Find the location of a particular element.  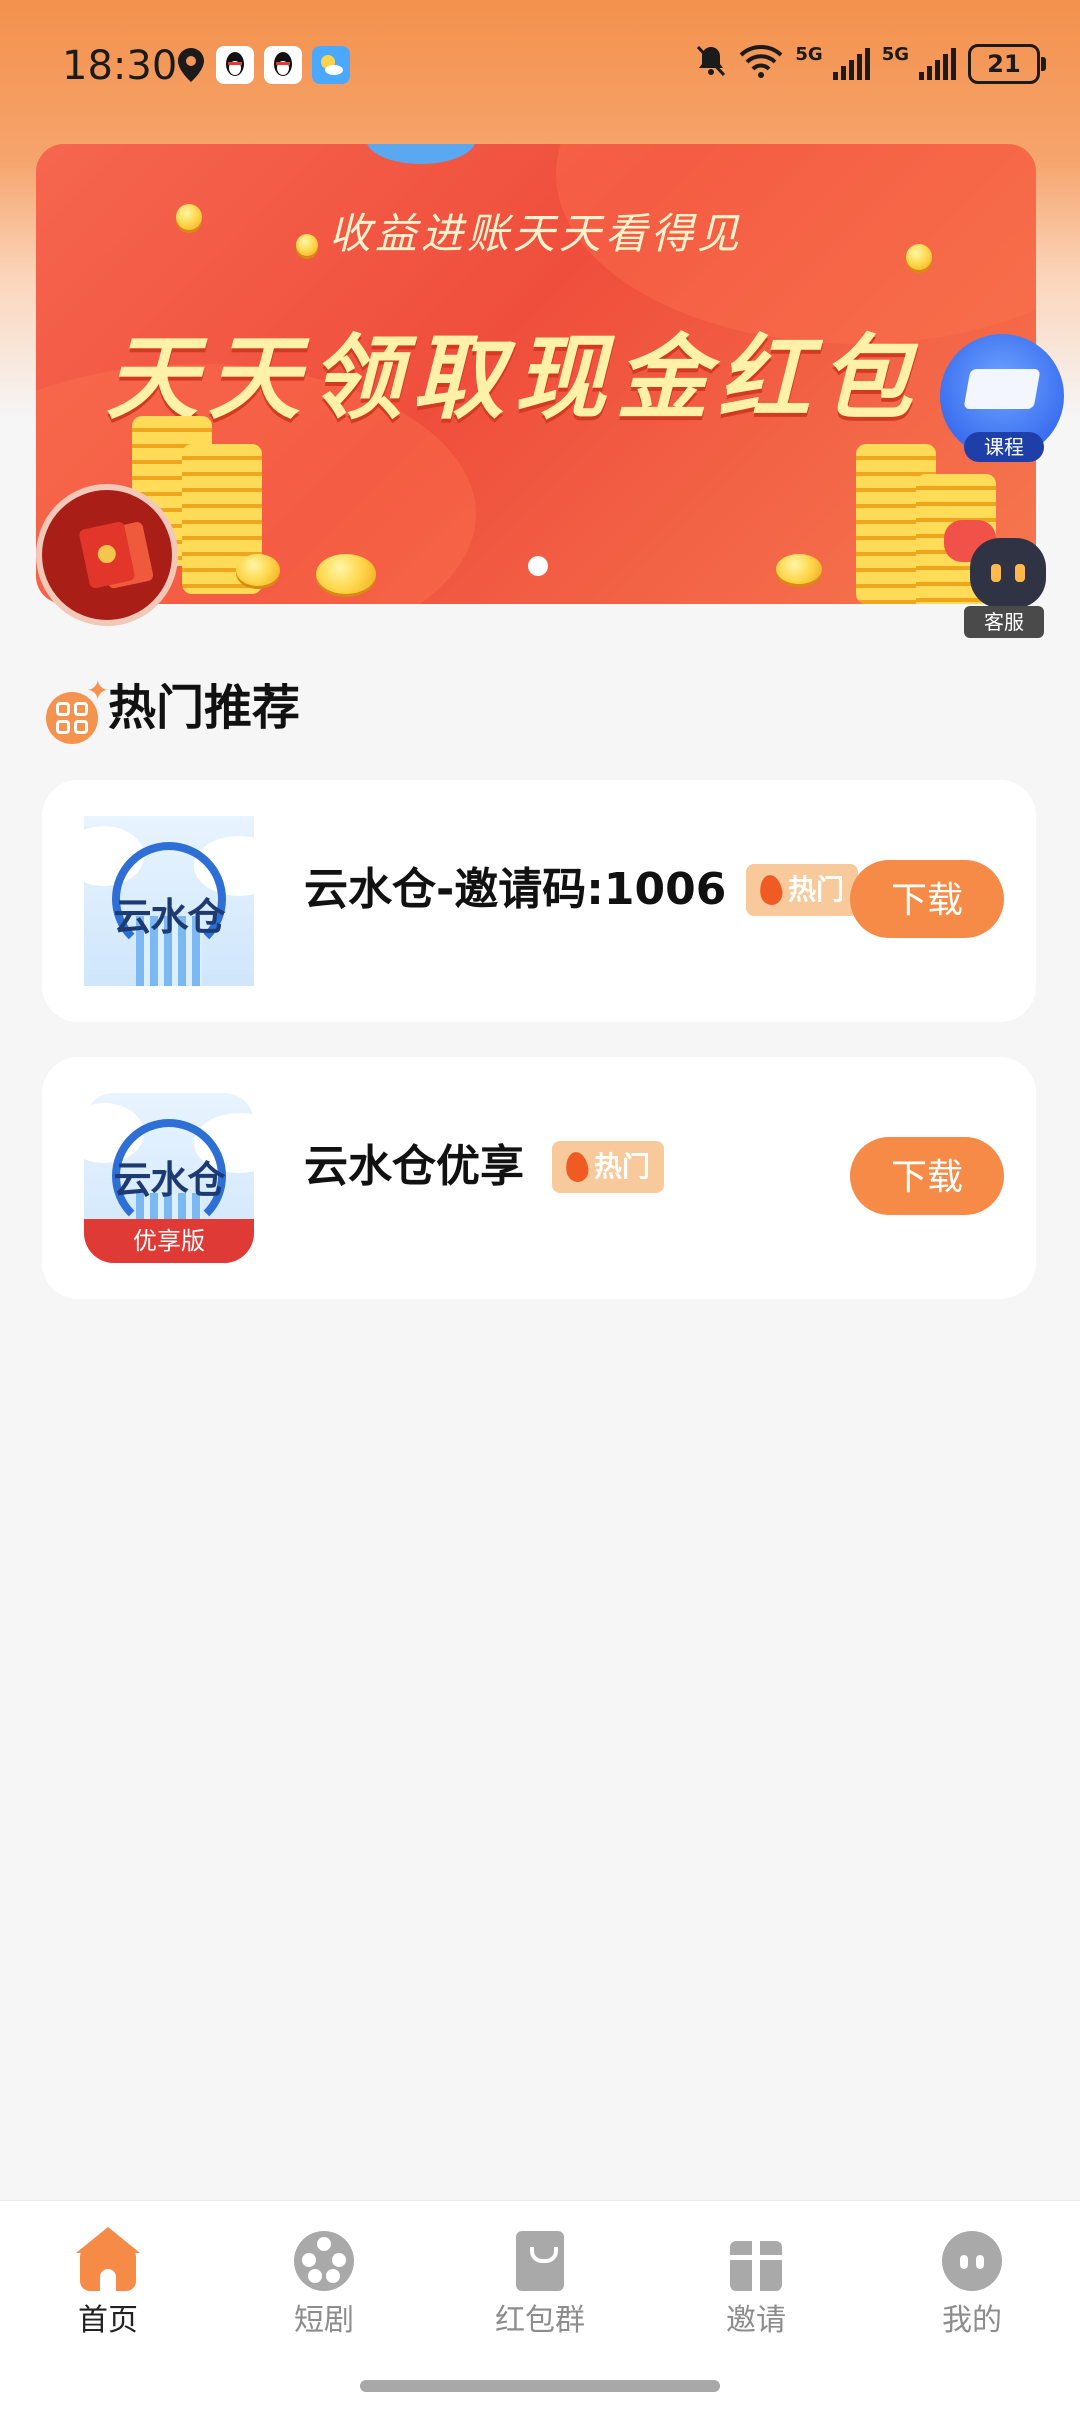

profile-icon is located at coordinates (972, 2261).